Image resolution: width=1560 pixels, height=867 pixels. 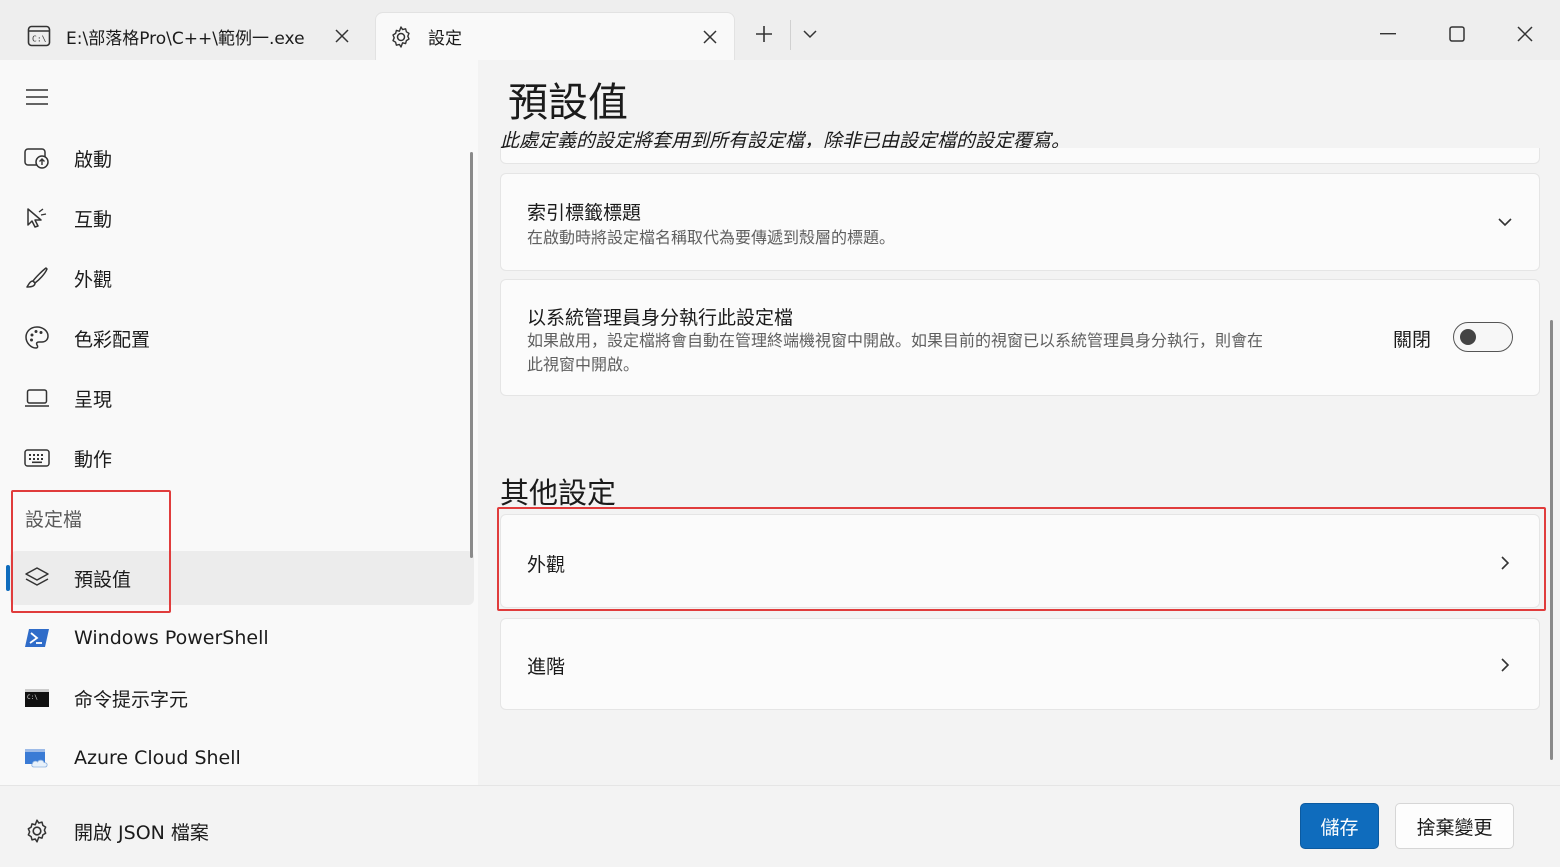 I want to click on keyboard-icon, so click(x=37, y=458).